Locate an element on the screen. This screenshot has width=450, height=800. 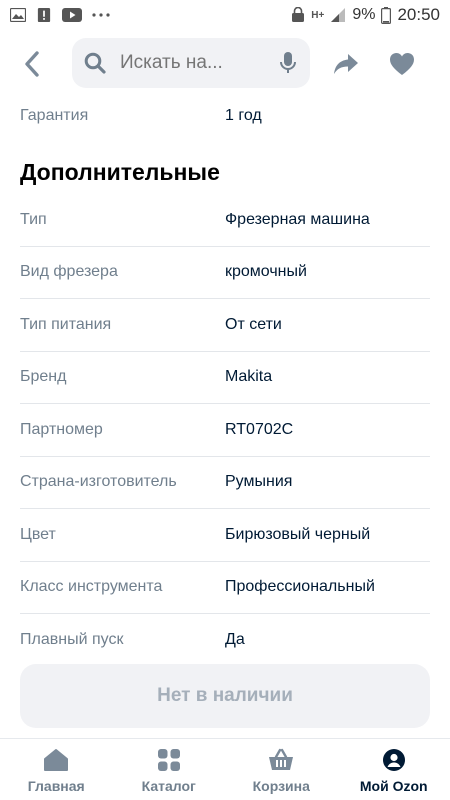
product-header is located at coordinates (225, 63).